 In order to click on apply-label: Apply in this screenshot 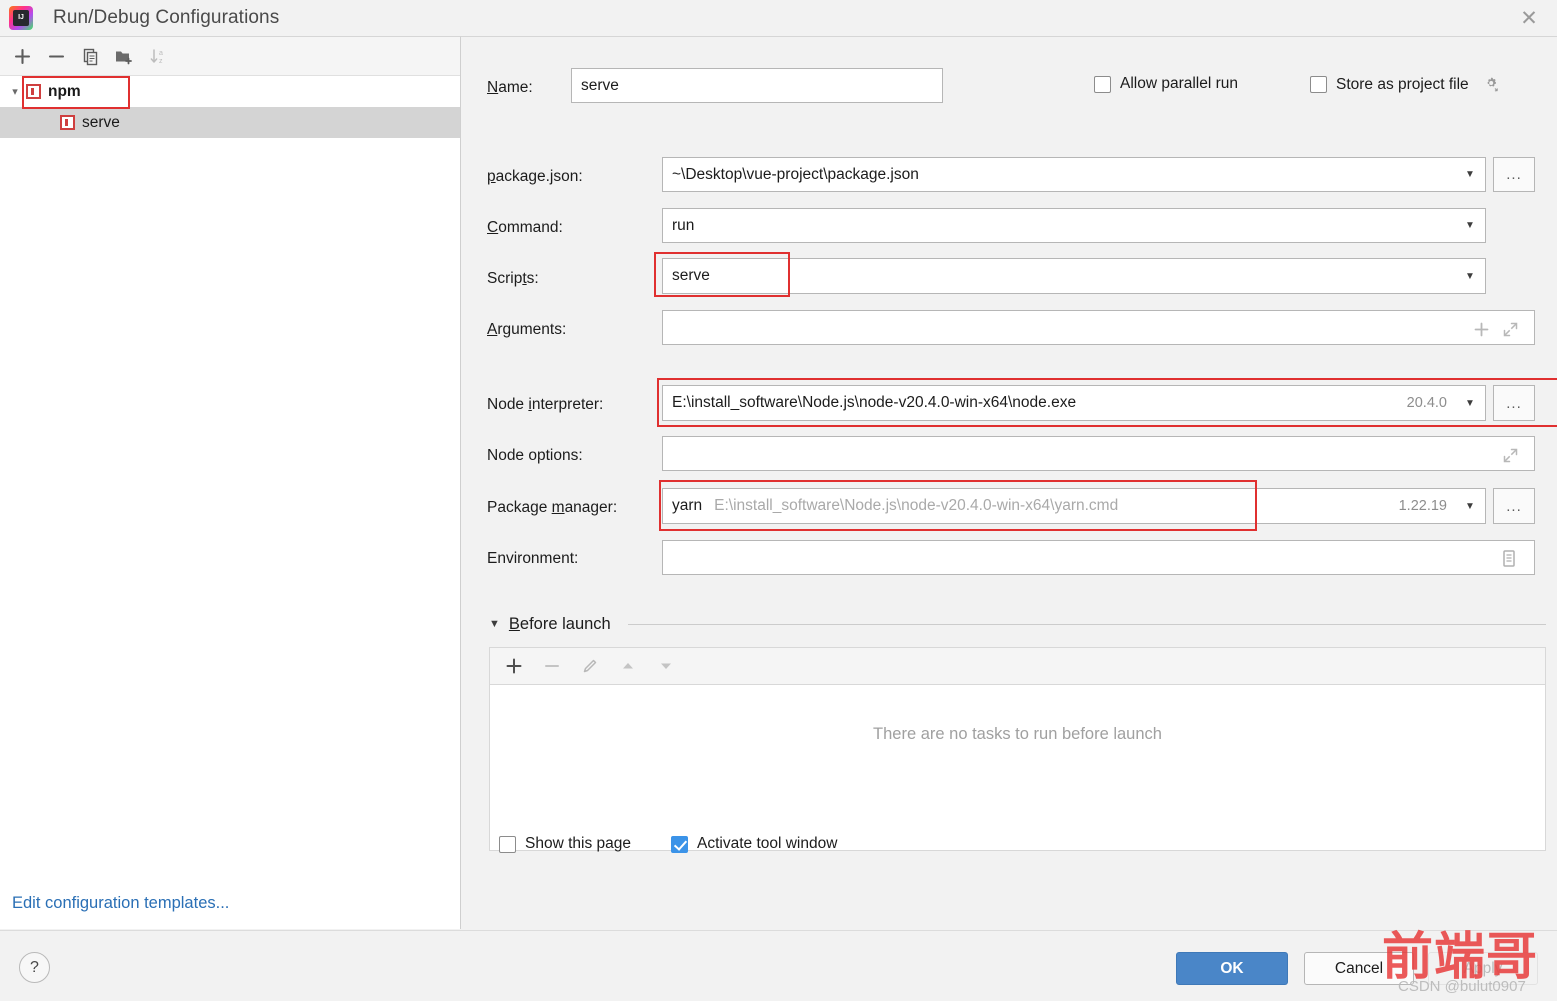, I will do `click(1483, 968)`.